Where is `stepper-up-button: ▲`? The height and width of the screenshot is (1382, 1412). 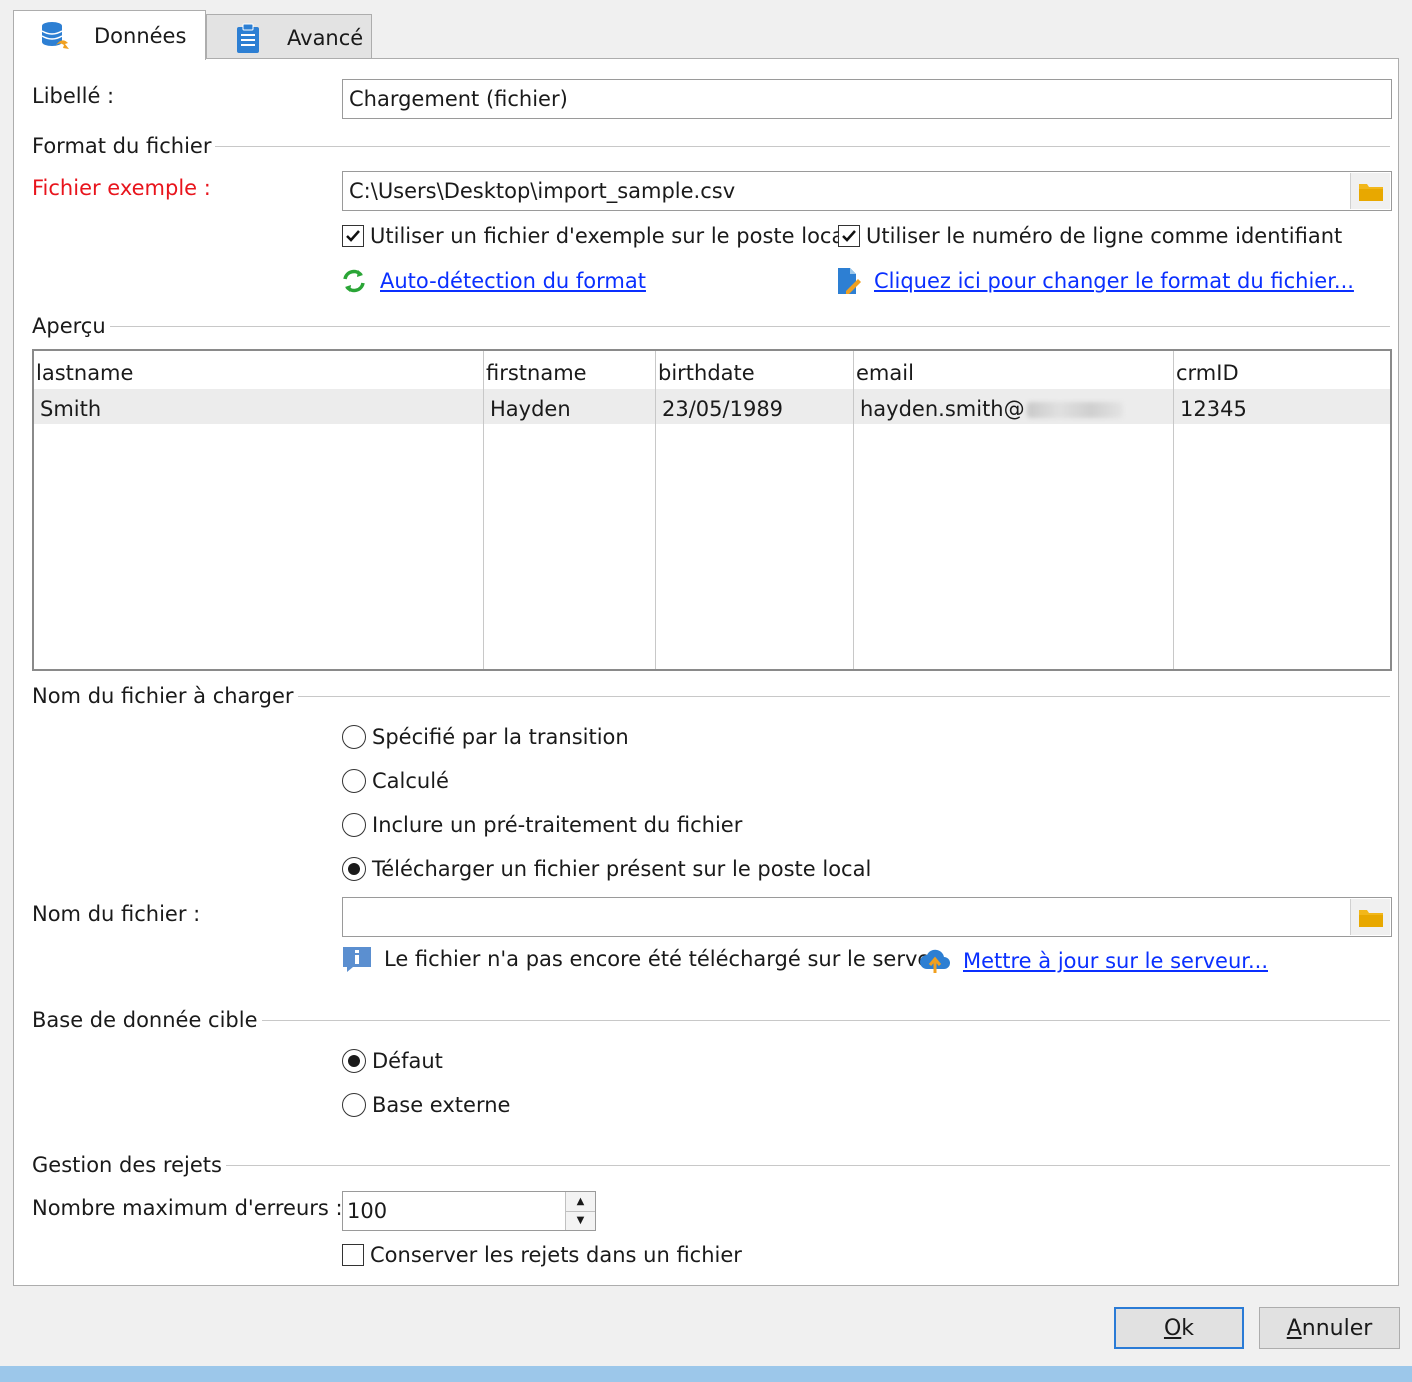
stepper-up-button: ▲ is located at coordinates (580, 1202).